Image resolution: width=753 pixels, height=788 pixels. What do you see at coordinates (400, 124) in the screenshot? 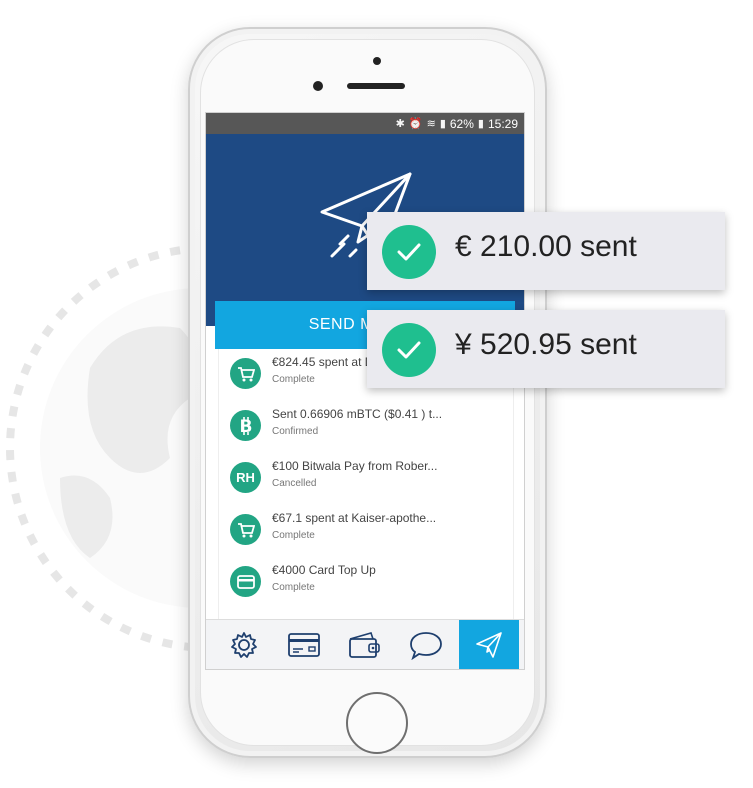
I see `bluetooth-icon: ✱` at bounding box center [400, 124].